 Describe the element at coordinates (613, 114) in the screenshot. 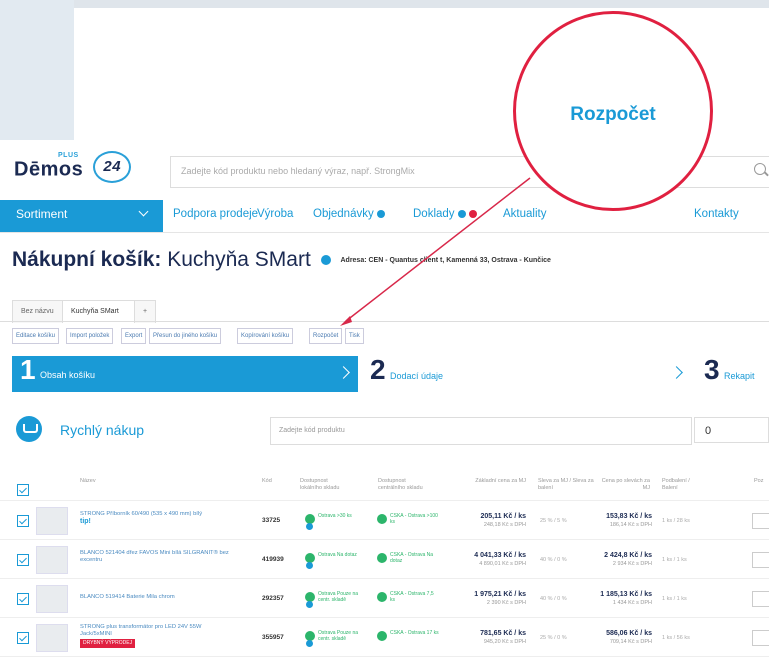

I see `callout-label: Rozpočet` at that location.